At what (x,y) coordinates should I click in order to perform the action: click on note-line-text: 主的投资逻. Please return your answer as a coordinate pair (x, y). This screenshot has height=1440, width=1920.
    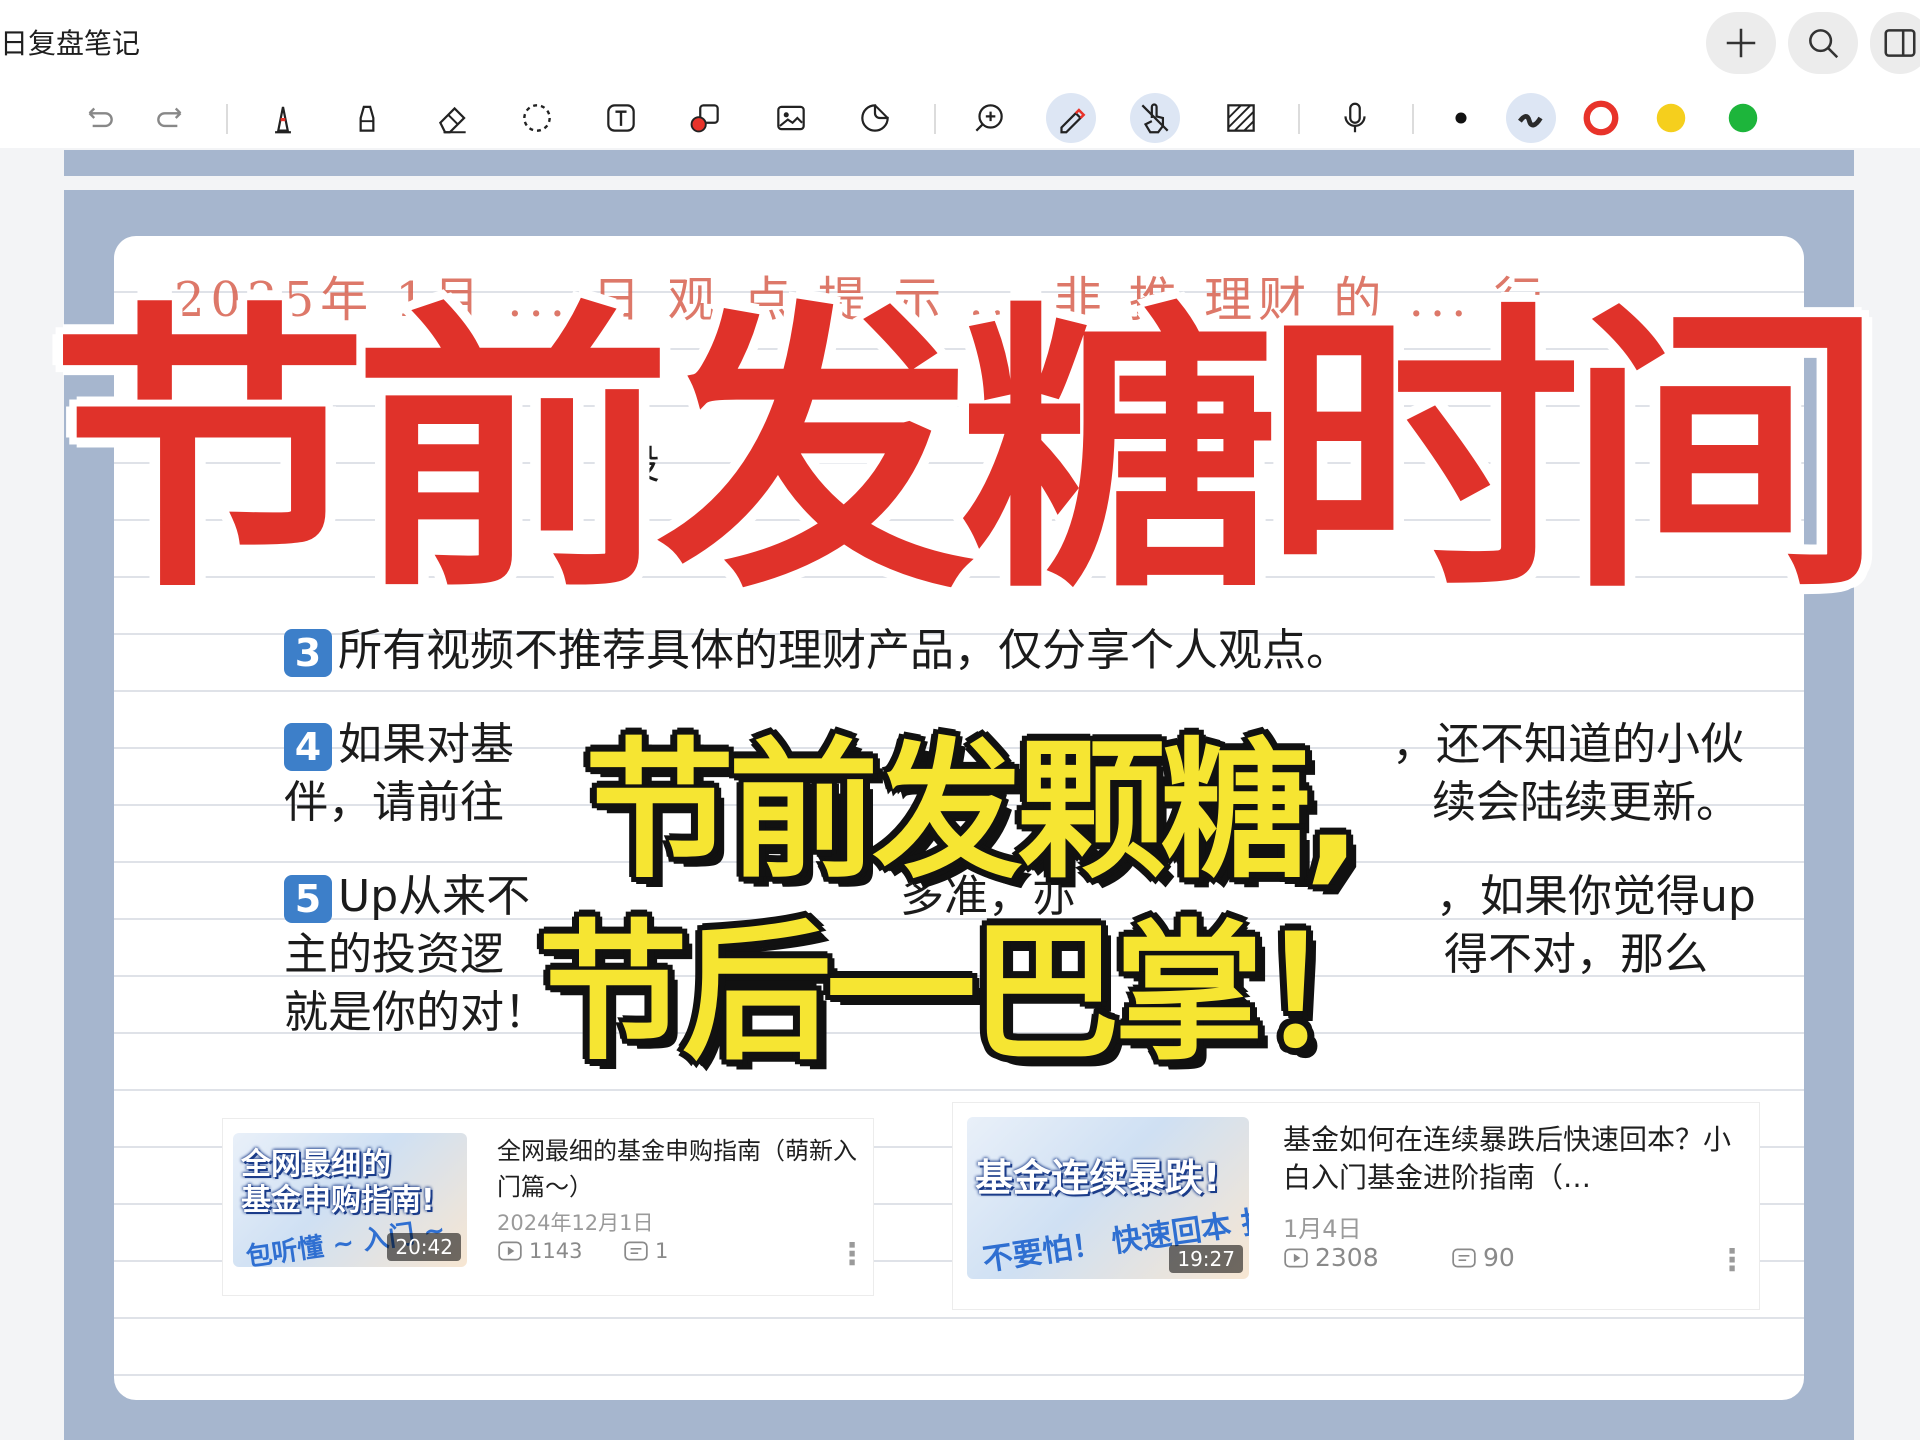
    Looking at the image, I should click on (394, 954).